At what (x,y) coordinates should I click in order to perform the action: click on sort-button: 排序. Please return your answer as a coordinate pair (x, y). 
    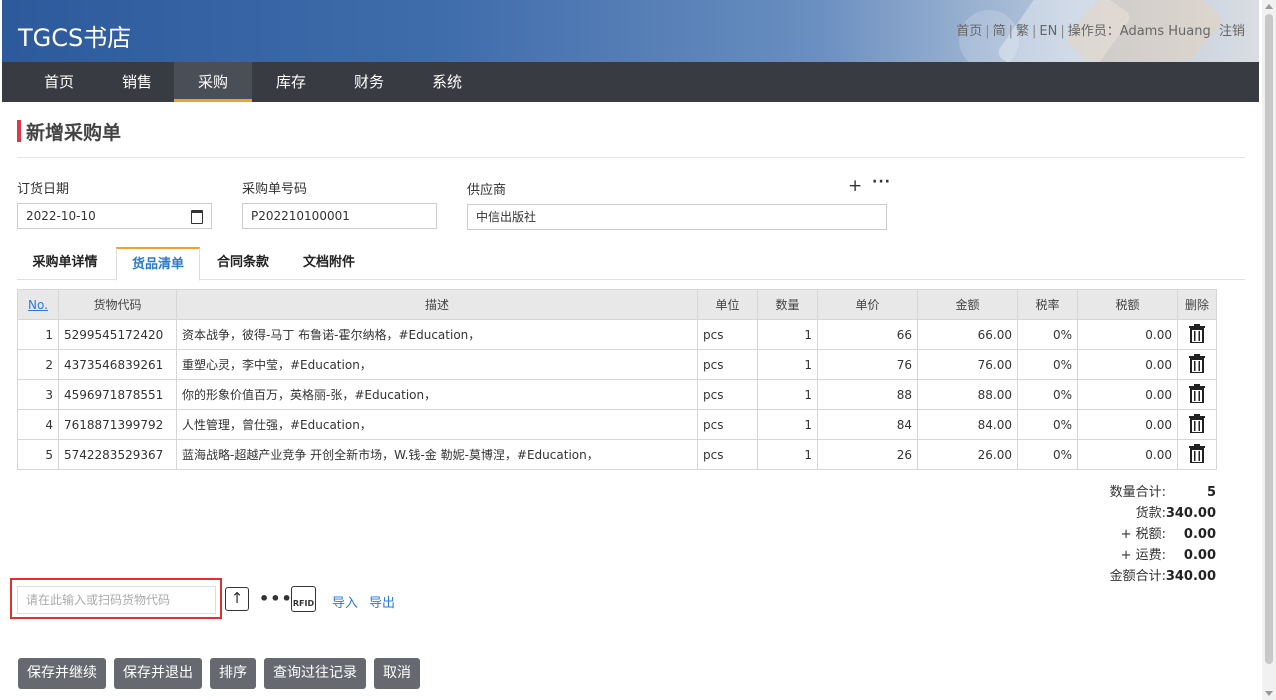
    Looking at the image, I should click on (233, 673).